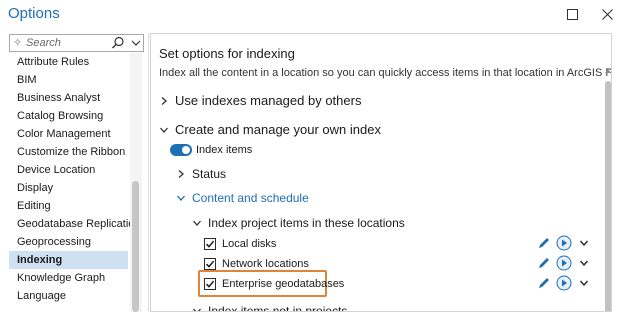 The width and height of the screenshot is (618, 312). I want to click on sidebar-scrollbar-thumb, so click(135, 246).